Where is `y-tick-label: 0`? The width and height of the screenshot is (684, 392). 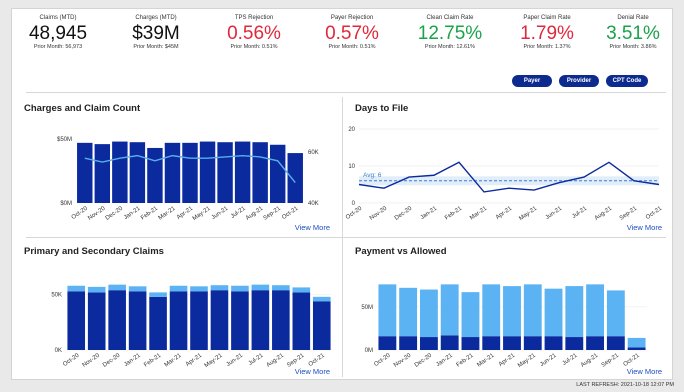 y-tick-label: 0 is located at coordinates (354, 204).